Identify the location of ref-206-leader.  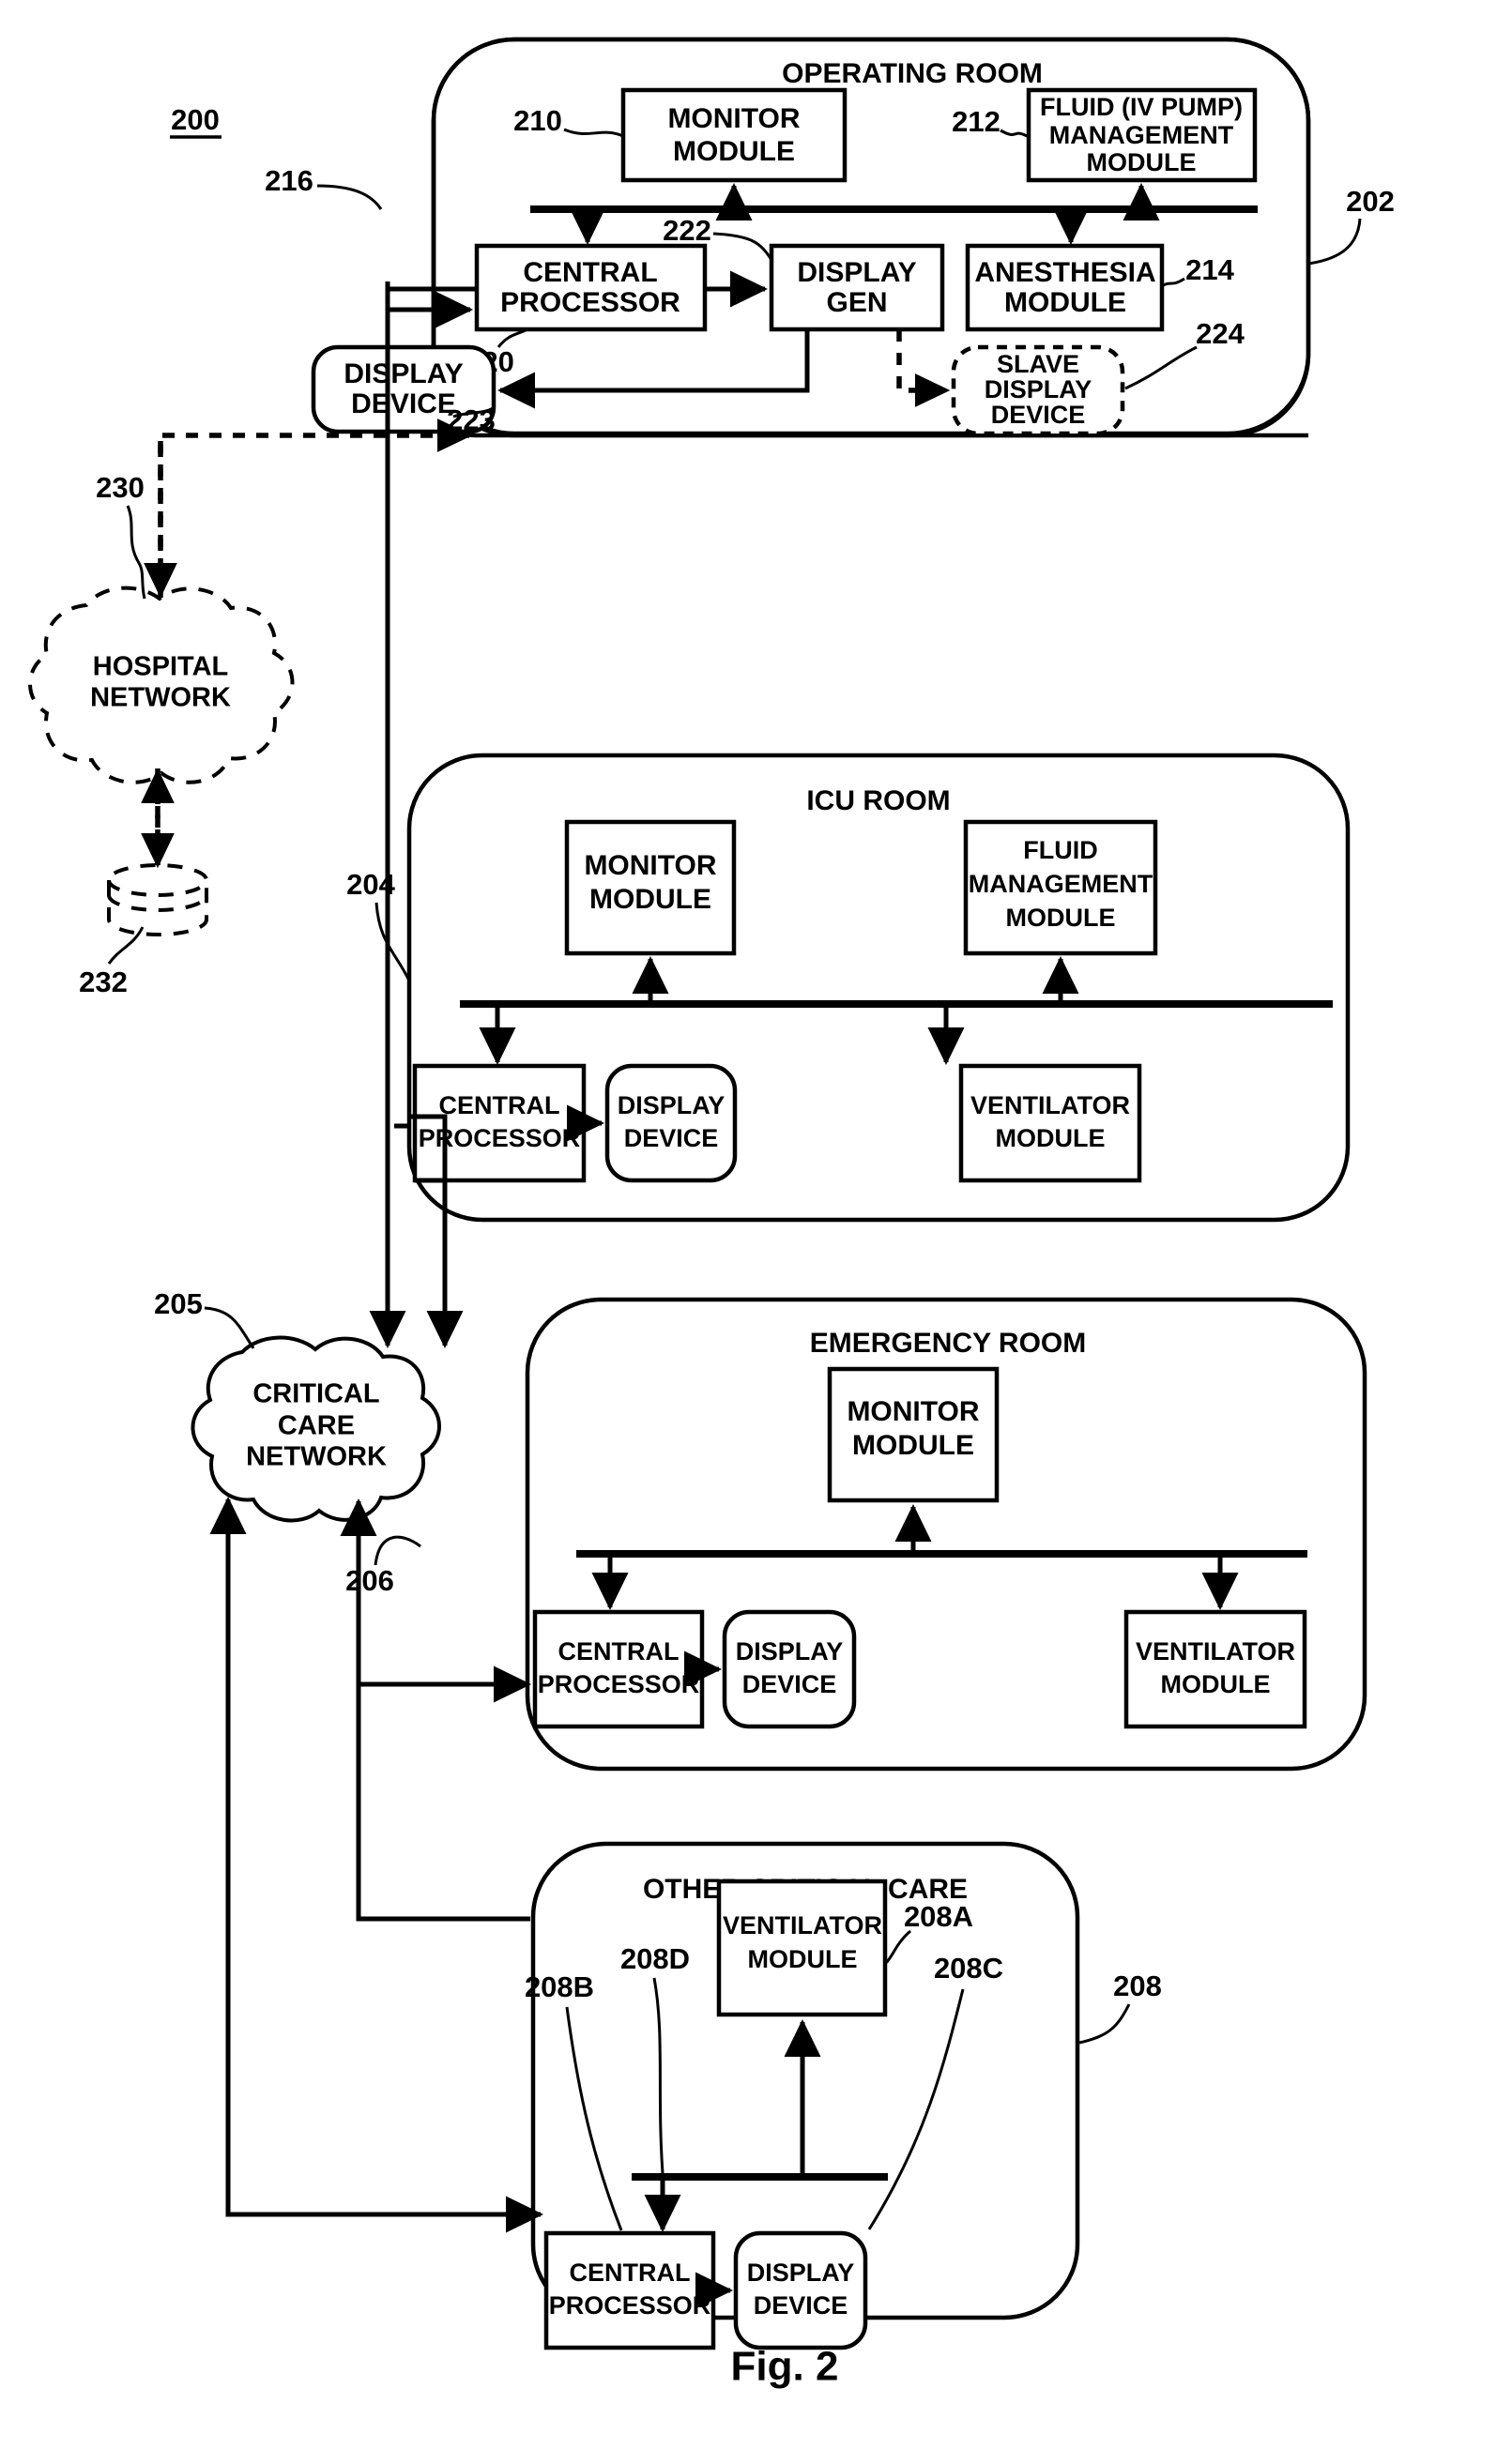
(397, 1551).